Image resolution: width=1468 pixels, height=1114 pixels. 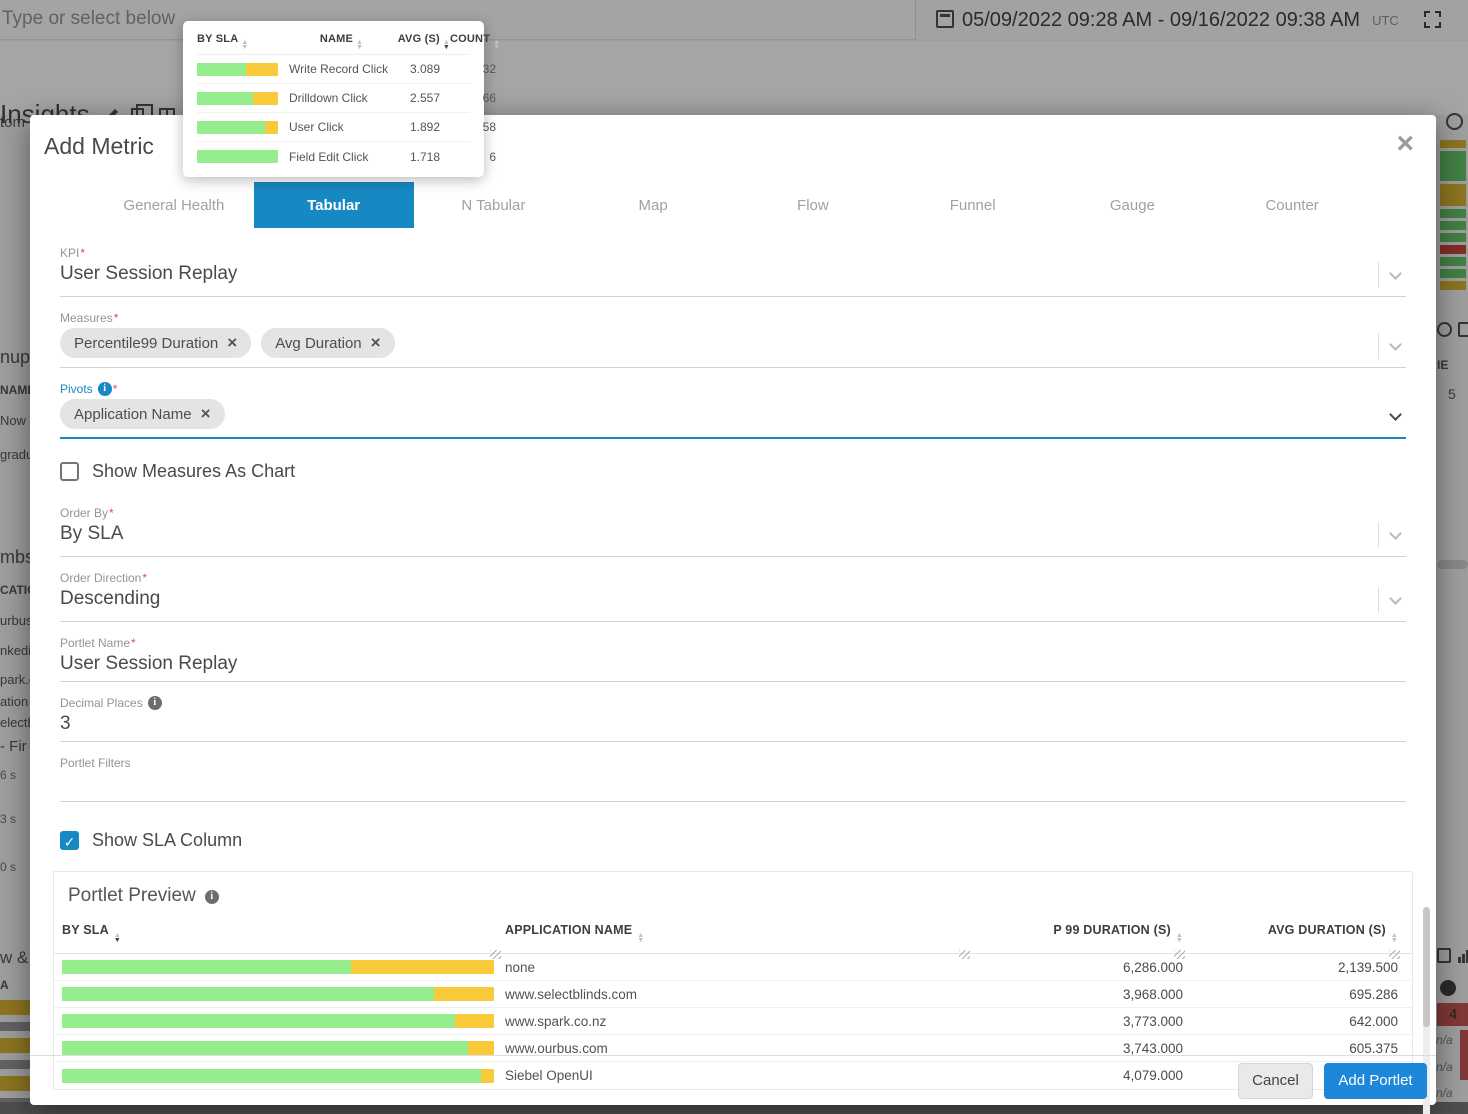 I want to click on pivots-dropdown-toggle, so click(x=1392, y=416).